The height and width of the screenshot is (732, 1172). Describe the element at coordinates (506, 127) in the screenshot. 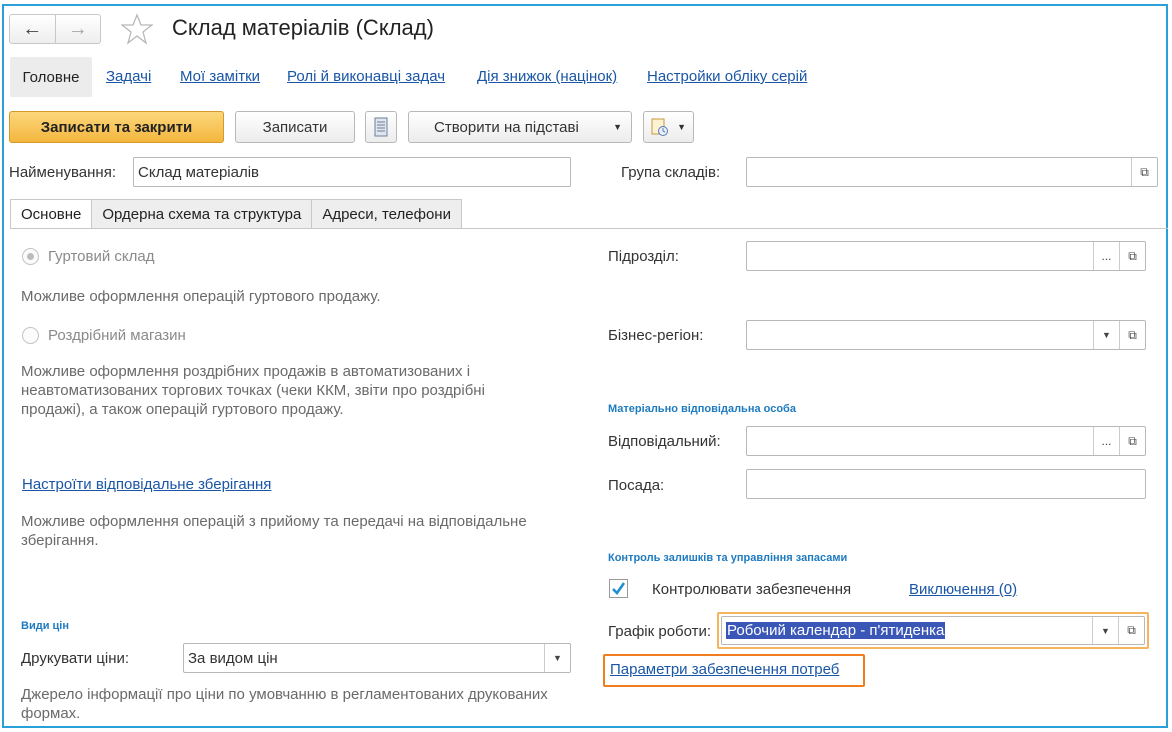

I see `create-based-on-label: Створити на підставі` at that location.